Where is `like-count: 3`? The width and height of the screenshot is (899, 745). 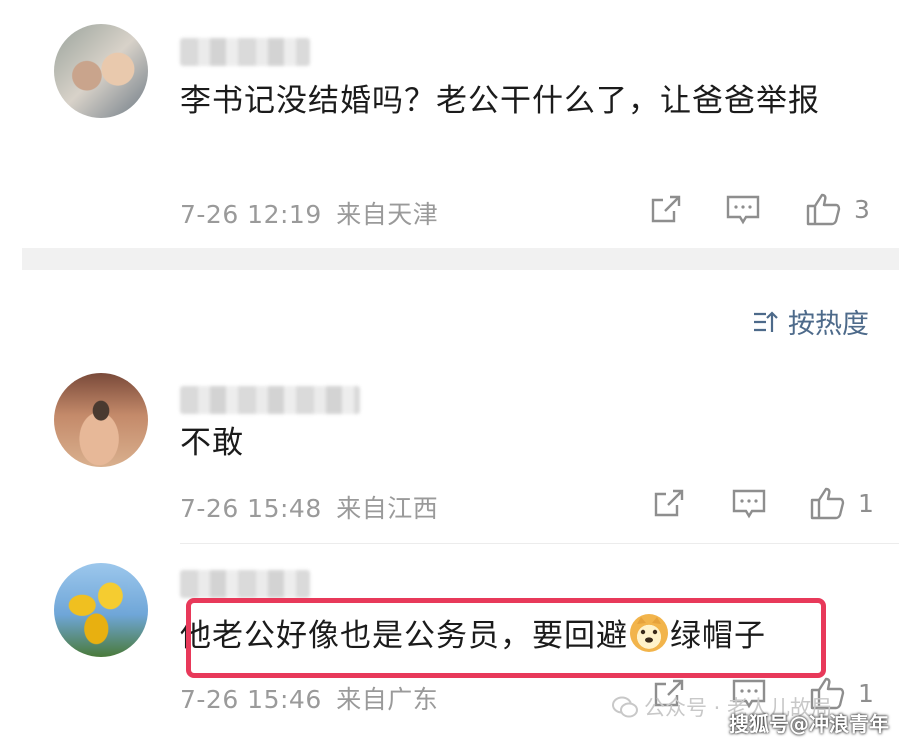
like-count: 3 is located at coordinates (862, 209).